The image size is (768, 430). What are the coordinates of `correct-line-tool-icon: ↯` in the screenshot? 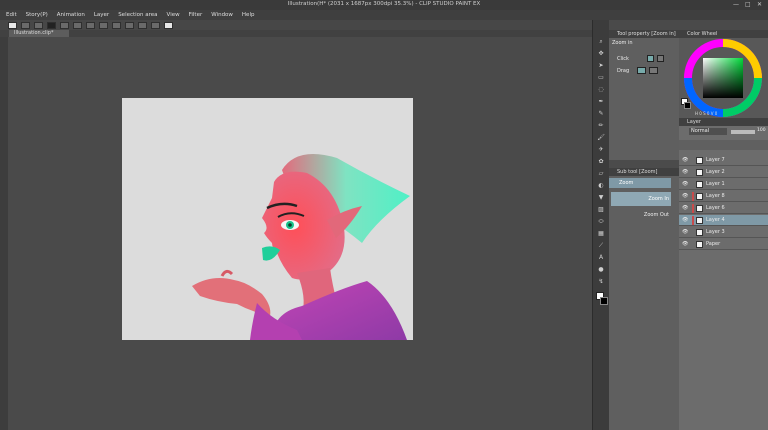 It's located at (601, 281).